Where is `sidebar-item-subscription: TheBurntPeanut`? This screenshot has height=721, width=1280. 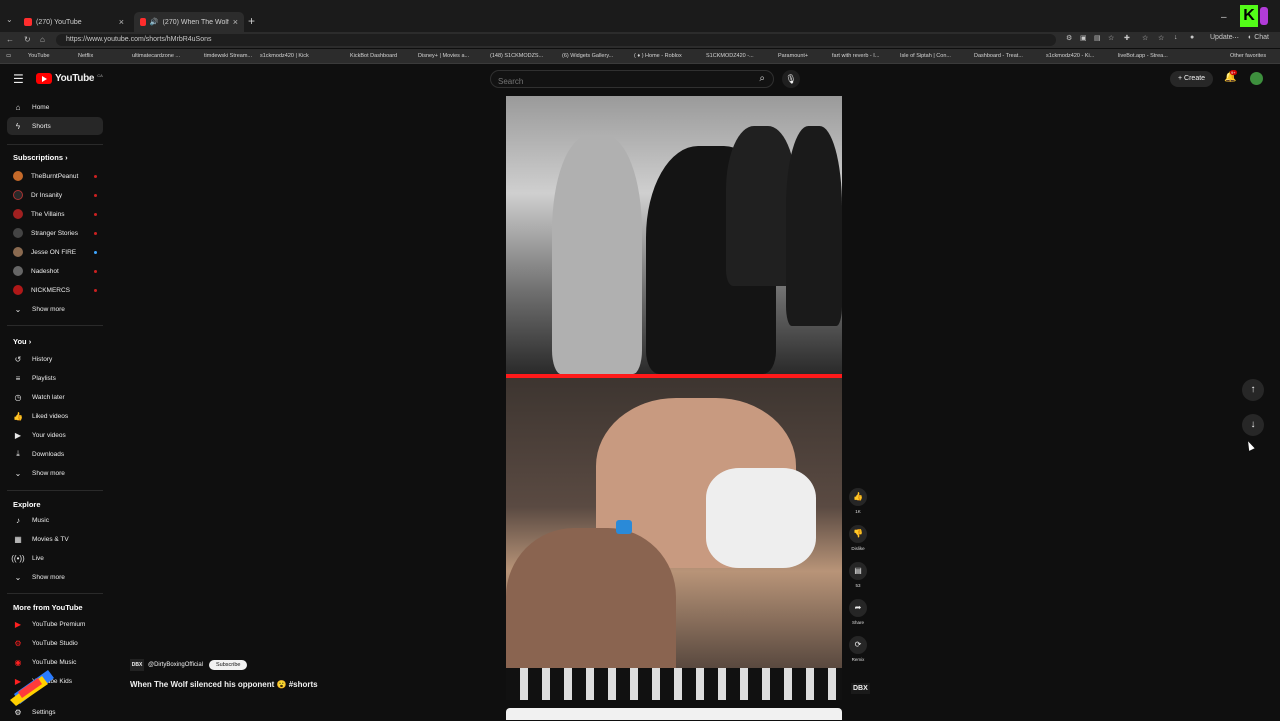
sidebar-item-subscription: TheBurntPeanut is located at coordinates (55, 176).